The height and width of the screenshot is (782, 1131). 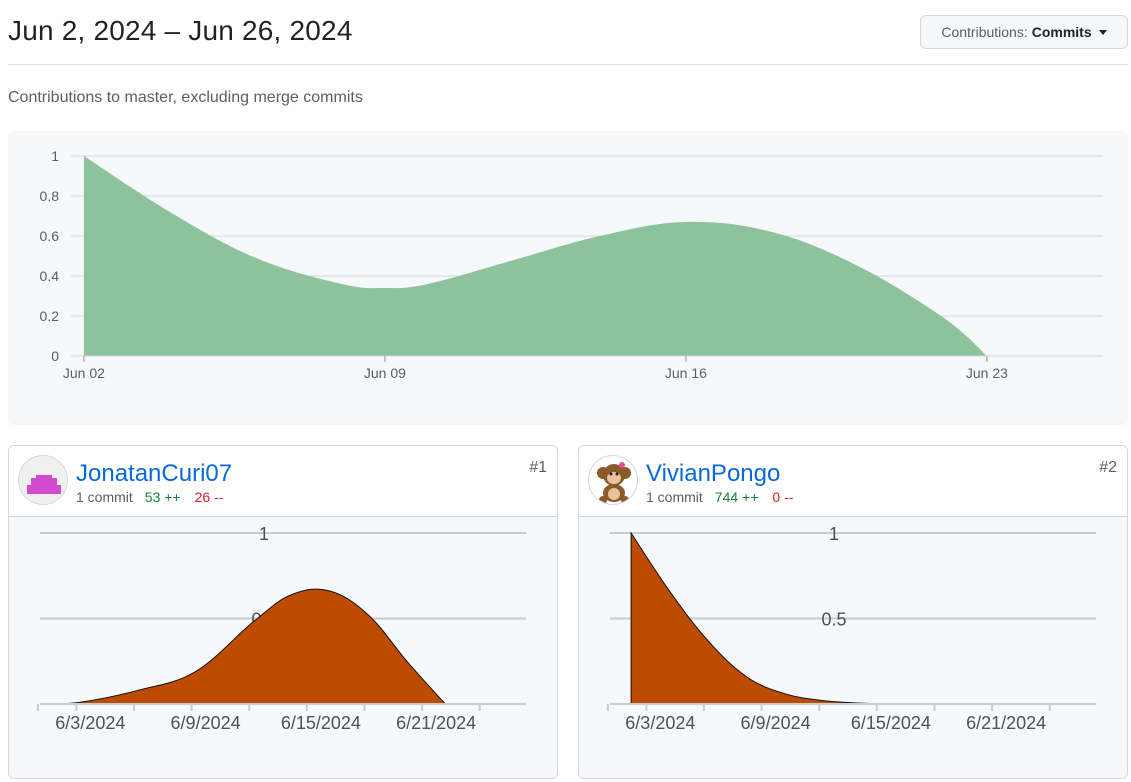 What do you see at coordinates (783, 497) in the screenshot?
I see `deletions-count: 0 --` at bounding box center [783, 497].